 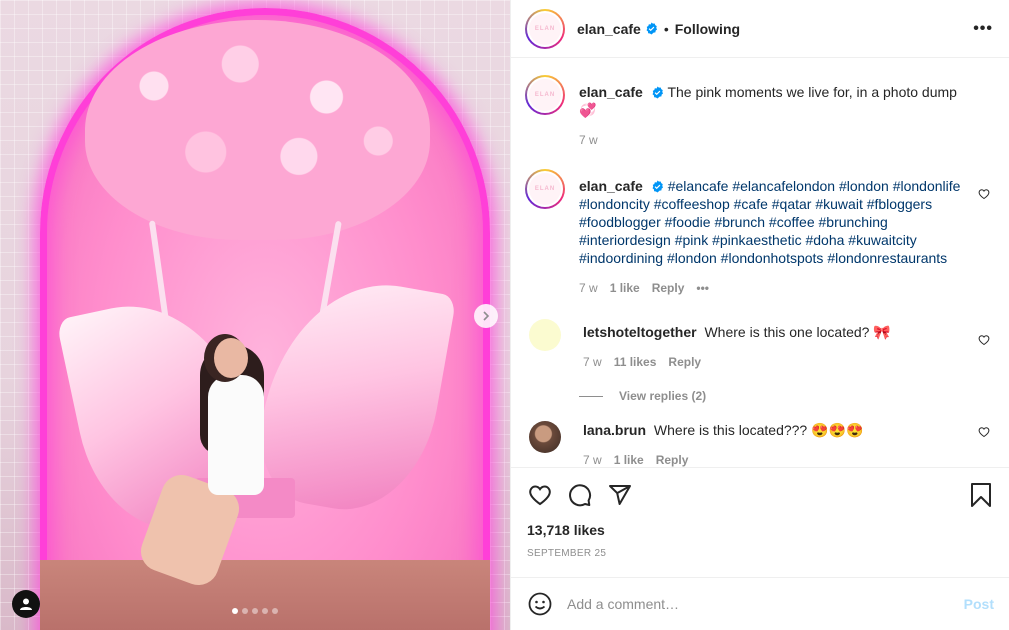 I want to click on carousel-indicator, so click(x=255, y=611).